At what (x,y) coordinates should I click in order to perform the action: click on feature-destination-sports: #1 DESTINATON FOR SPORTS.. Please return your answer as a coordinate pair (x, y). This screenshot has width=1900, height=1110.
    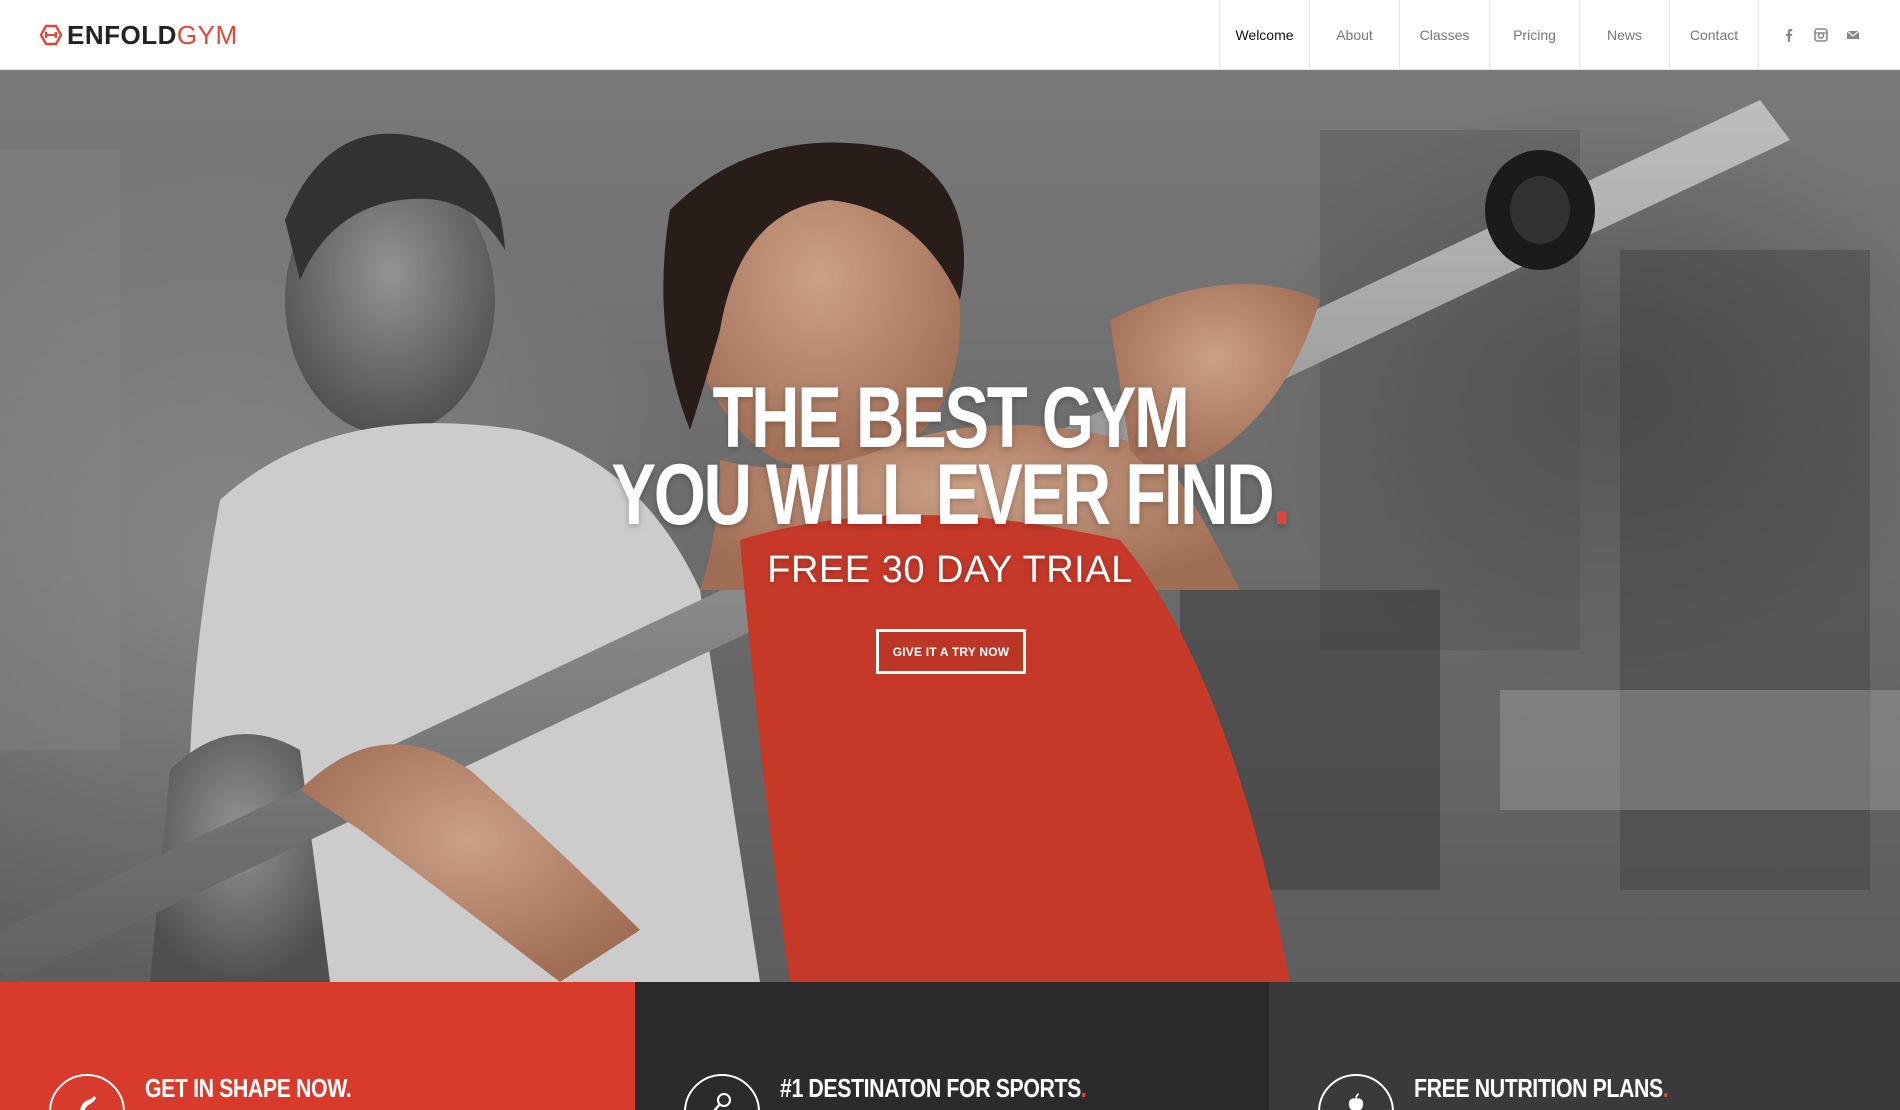
    Looking at the image, I should click on (952, 1046).